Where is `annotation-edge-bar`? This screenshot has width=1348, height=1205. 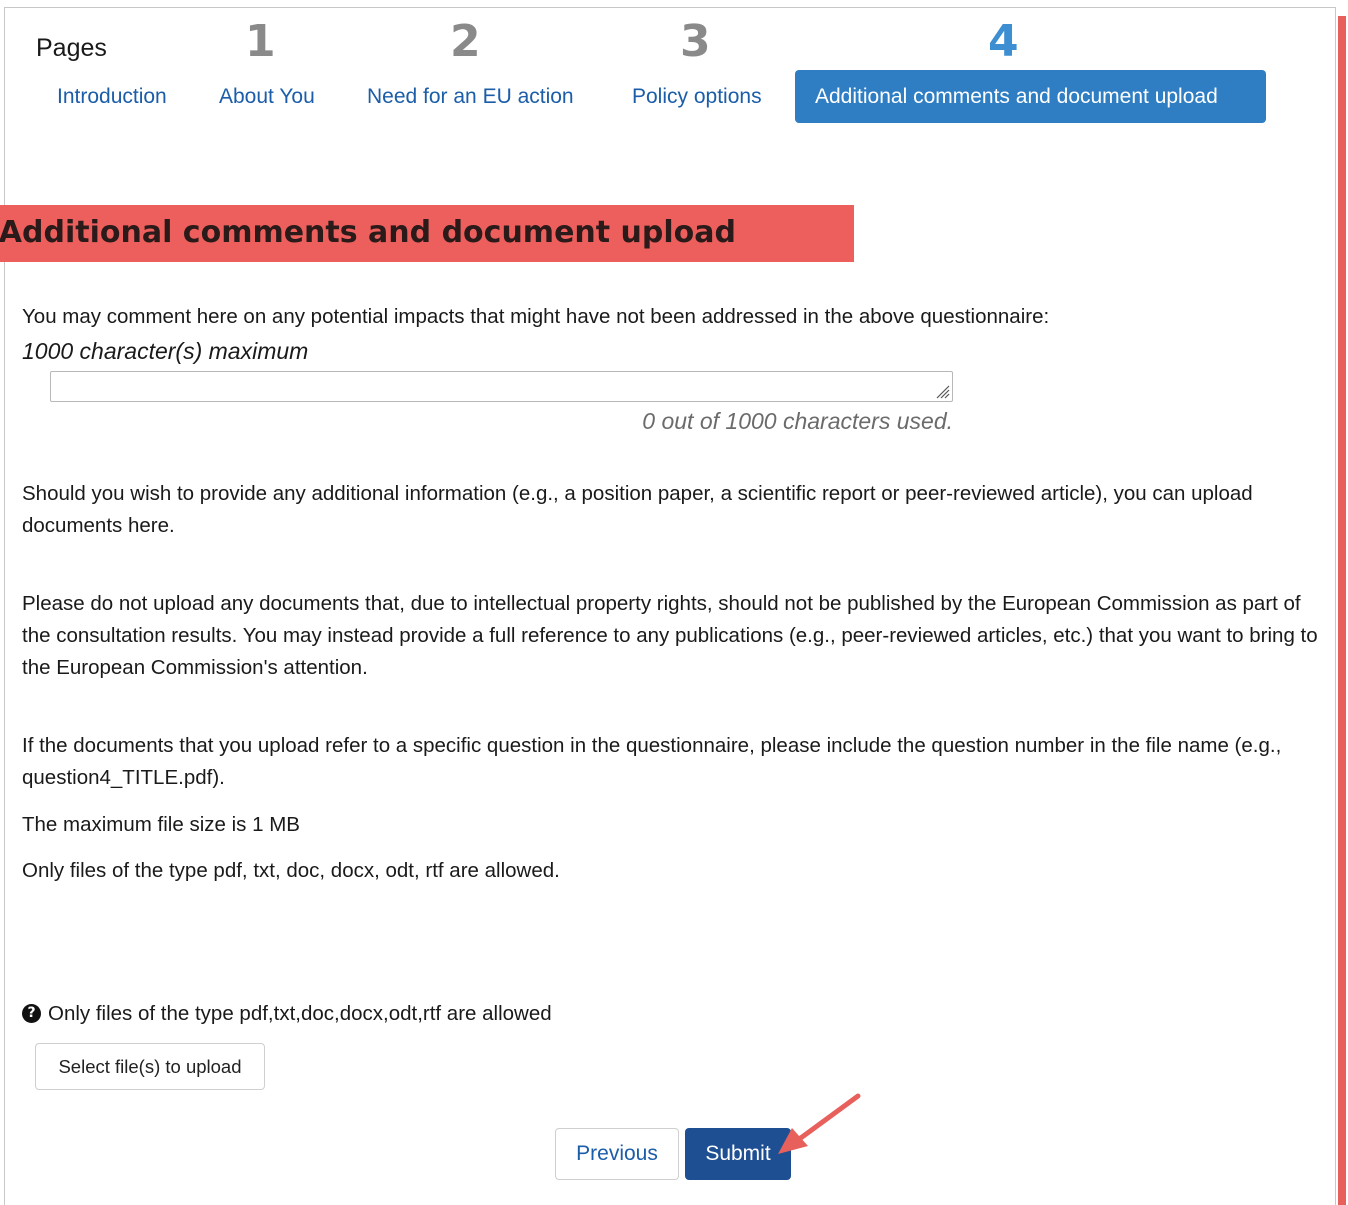 annotation-edge-bar is located at coordinates (1342, 610).